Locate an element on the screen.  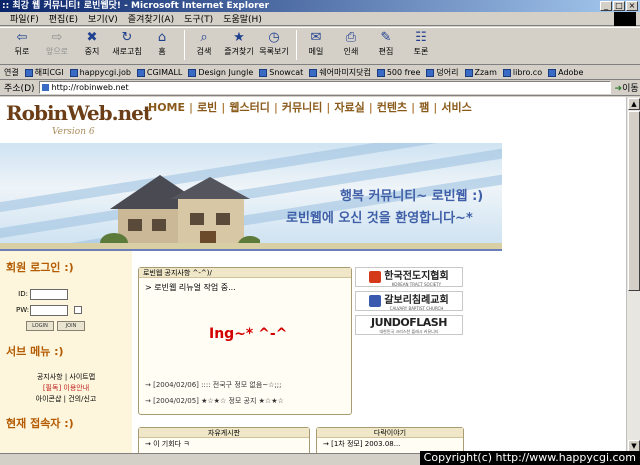
join-button: JOIN is located at coordinates (71, 326).